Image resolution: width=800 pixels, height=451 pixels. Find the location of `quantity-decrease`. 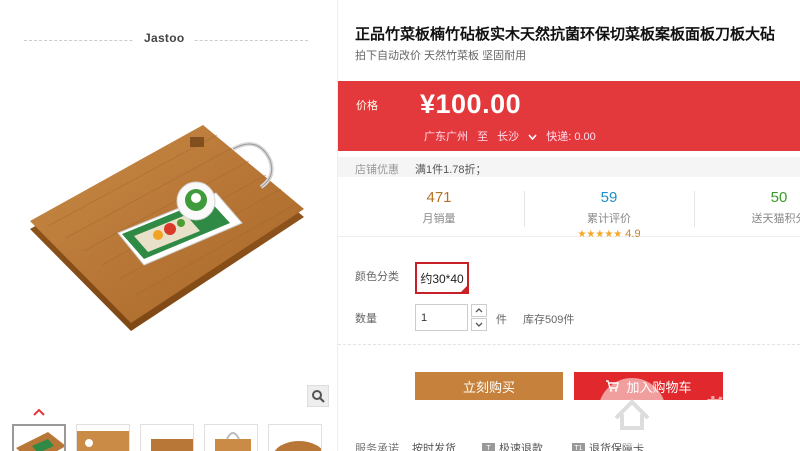

quantity-decrease is located at coordinates (479, 324).